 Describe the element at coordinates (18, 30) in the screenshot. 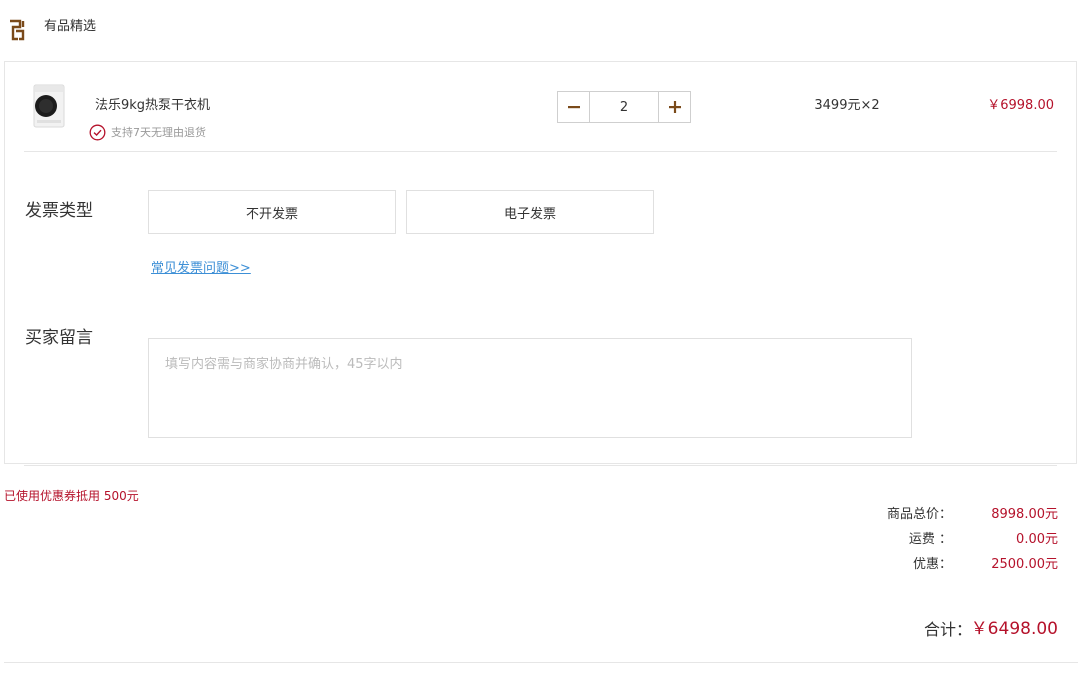

I see `brand-logo-icon` at that location.